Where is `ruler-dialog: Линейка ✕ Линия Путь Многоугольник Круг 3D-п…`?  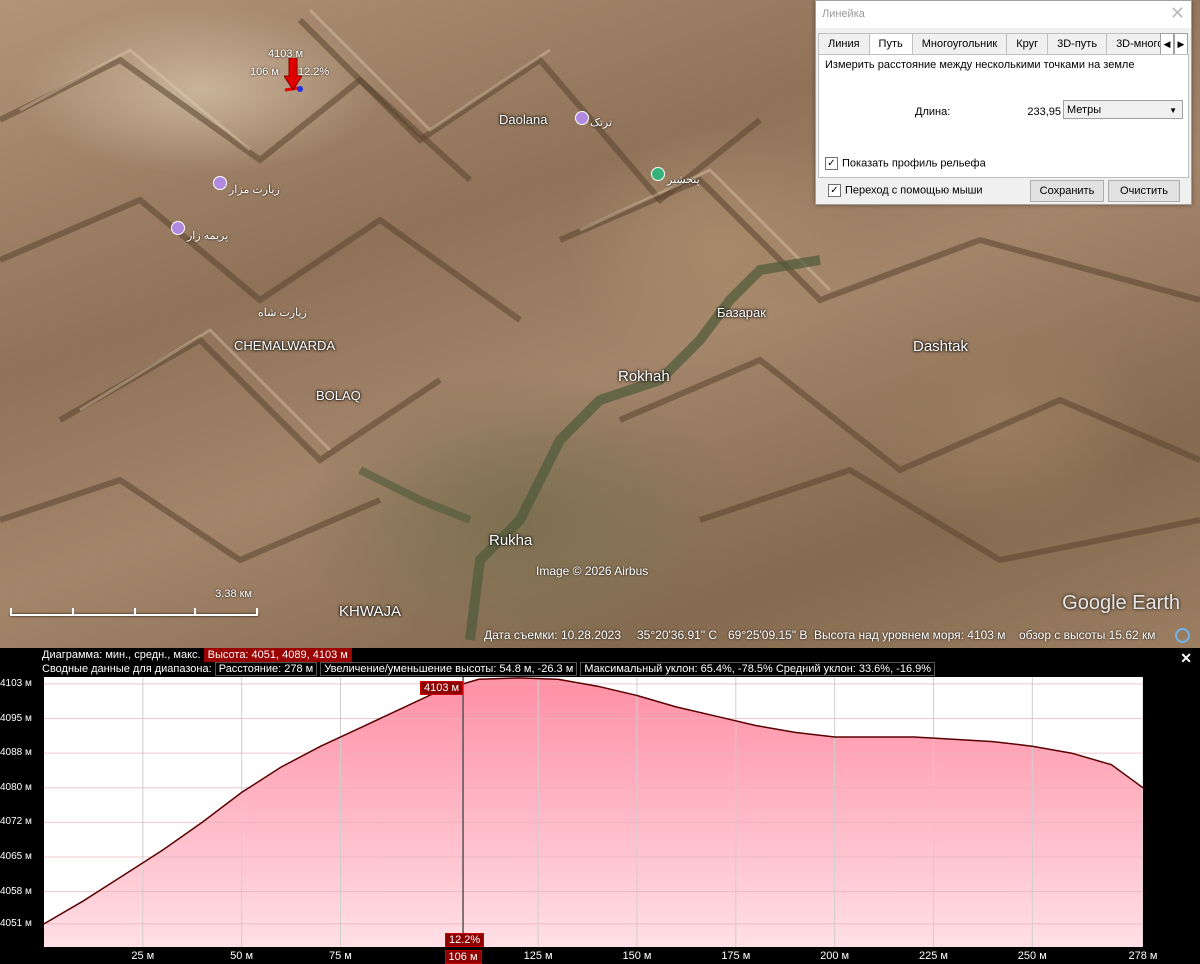
ruler-dialog: Линейка ✕ Линия Путь Многоугольник Круг 3D-п… is located at coordinates (1003, 102).